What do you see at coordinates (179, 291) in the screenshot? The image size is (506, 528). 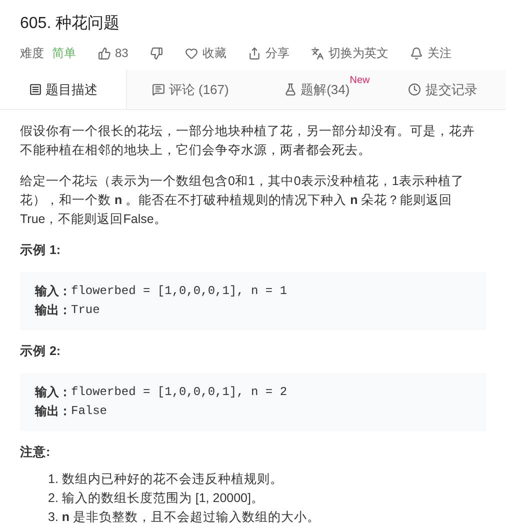 I see `code-text: flowerbed = [1,0,0,0,1], n = 1` at bounding box center [179, 291].